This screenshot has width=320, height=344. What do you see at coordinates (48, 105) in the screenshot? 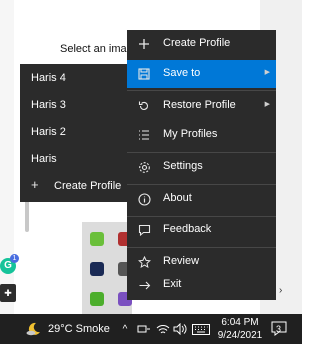
I see `submenu-item-label: Haris 3` at bounding box center [48, 105].